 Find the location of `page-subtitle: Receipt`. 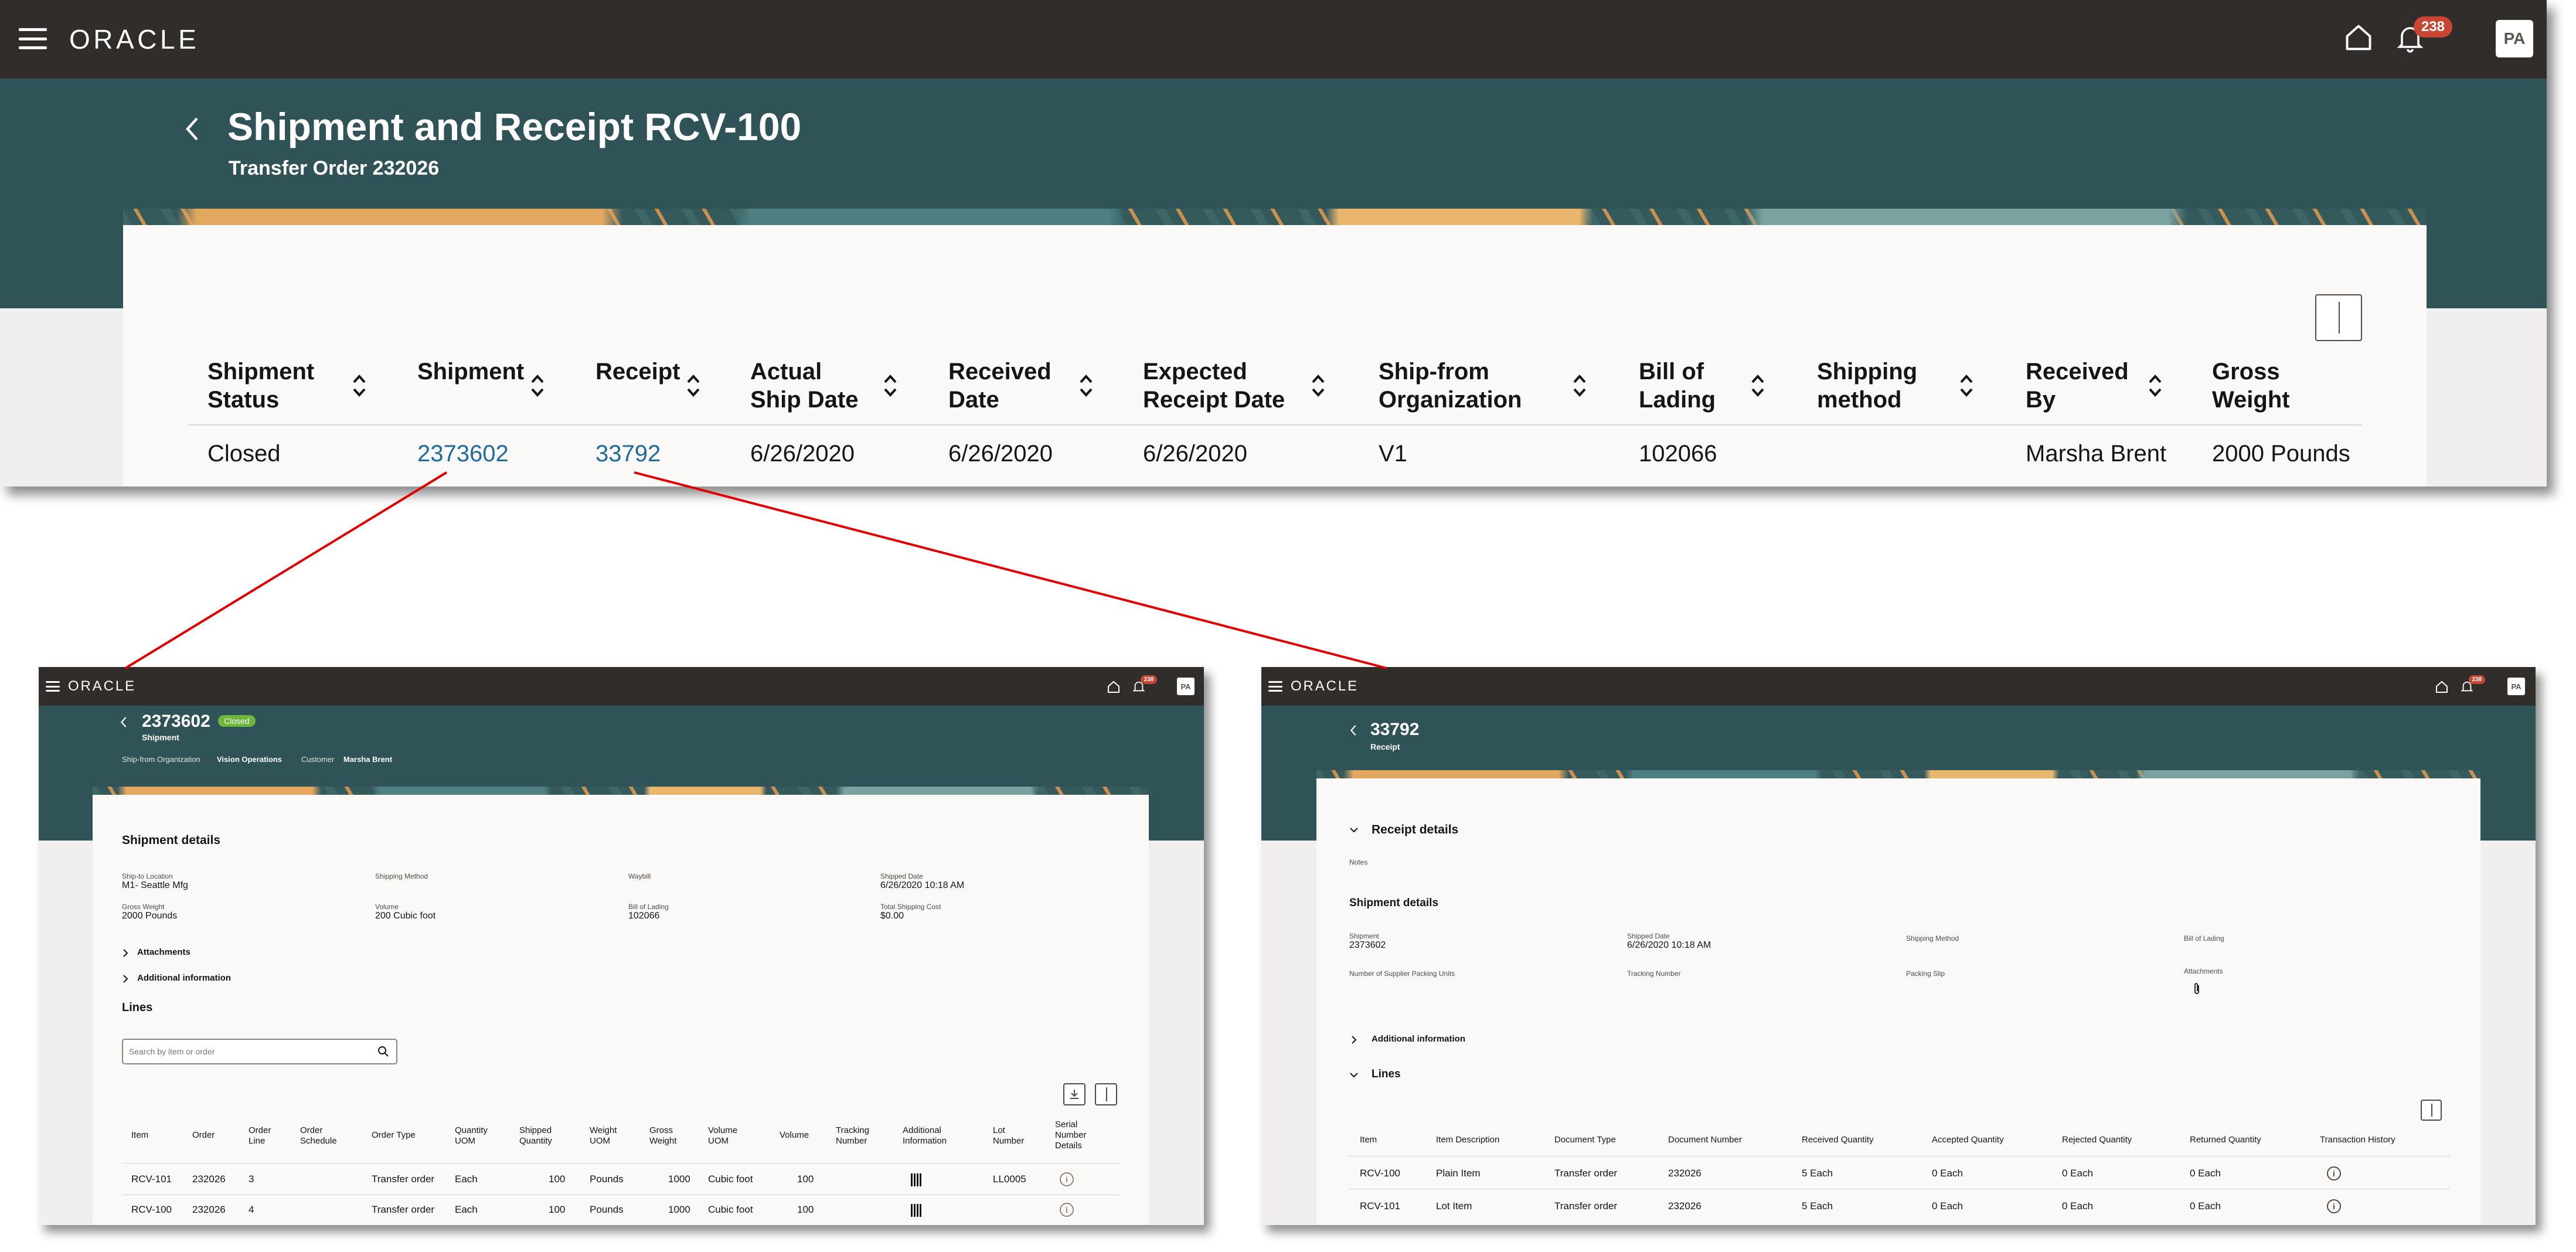

page-subtitle: Receipt is located at coordinates (1385, 746).